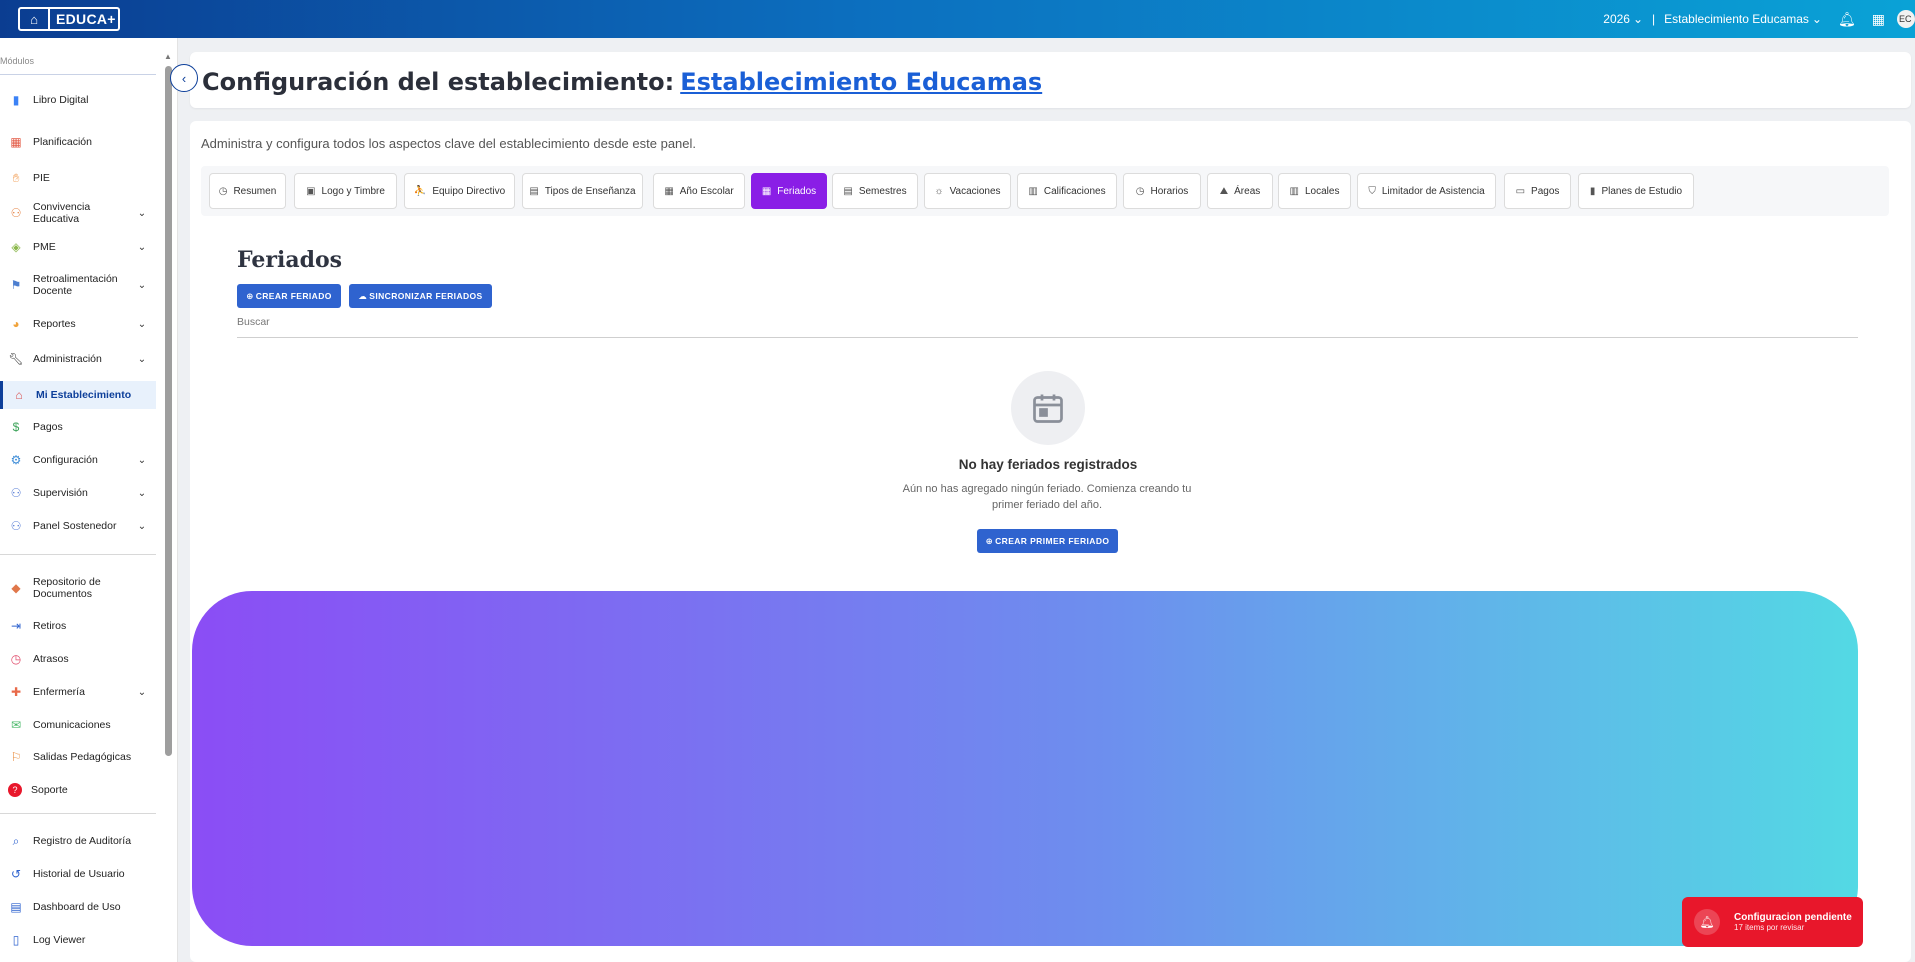 Image resolution: width=1915 pixels, height=962 pixels. Describe the element at coordinates (1636, 191) in the screenshot. I see `tab-planes-estudio: ▮ Planes de Estudio` at that location.